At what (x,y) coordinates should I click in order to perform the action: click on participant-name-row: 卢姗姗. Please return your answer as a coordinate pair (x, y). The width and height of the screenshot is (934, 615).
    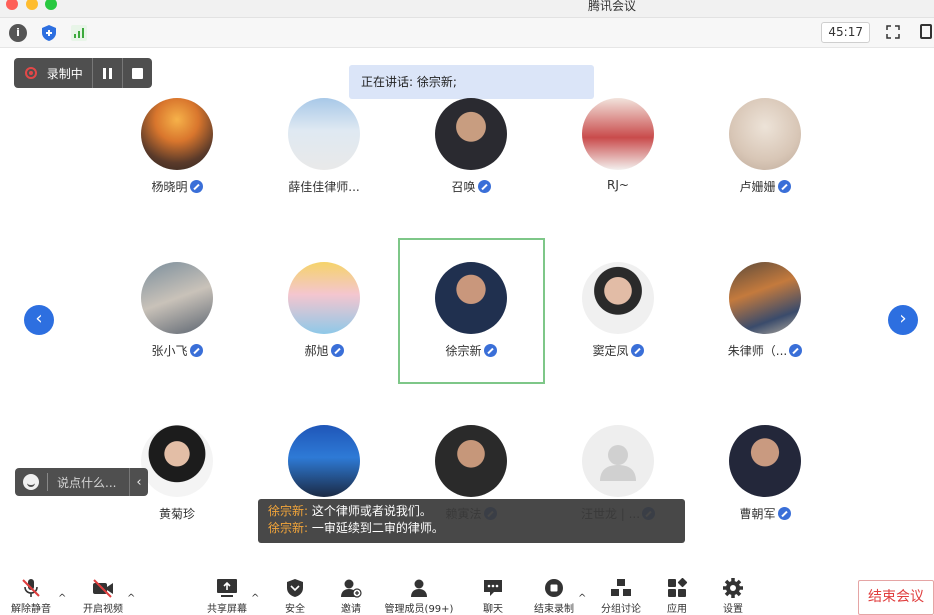
    Looking at the image, I should click on (765, 186).